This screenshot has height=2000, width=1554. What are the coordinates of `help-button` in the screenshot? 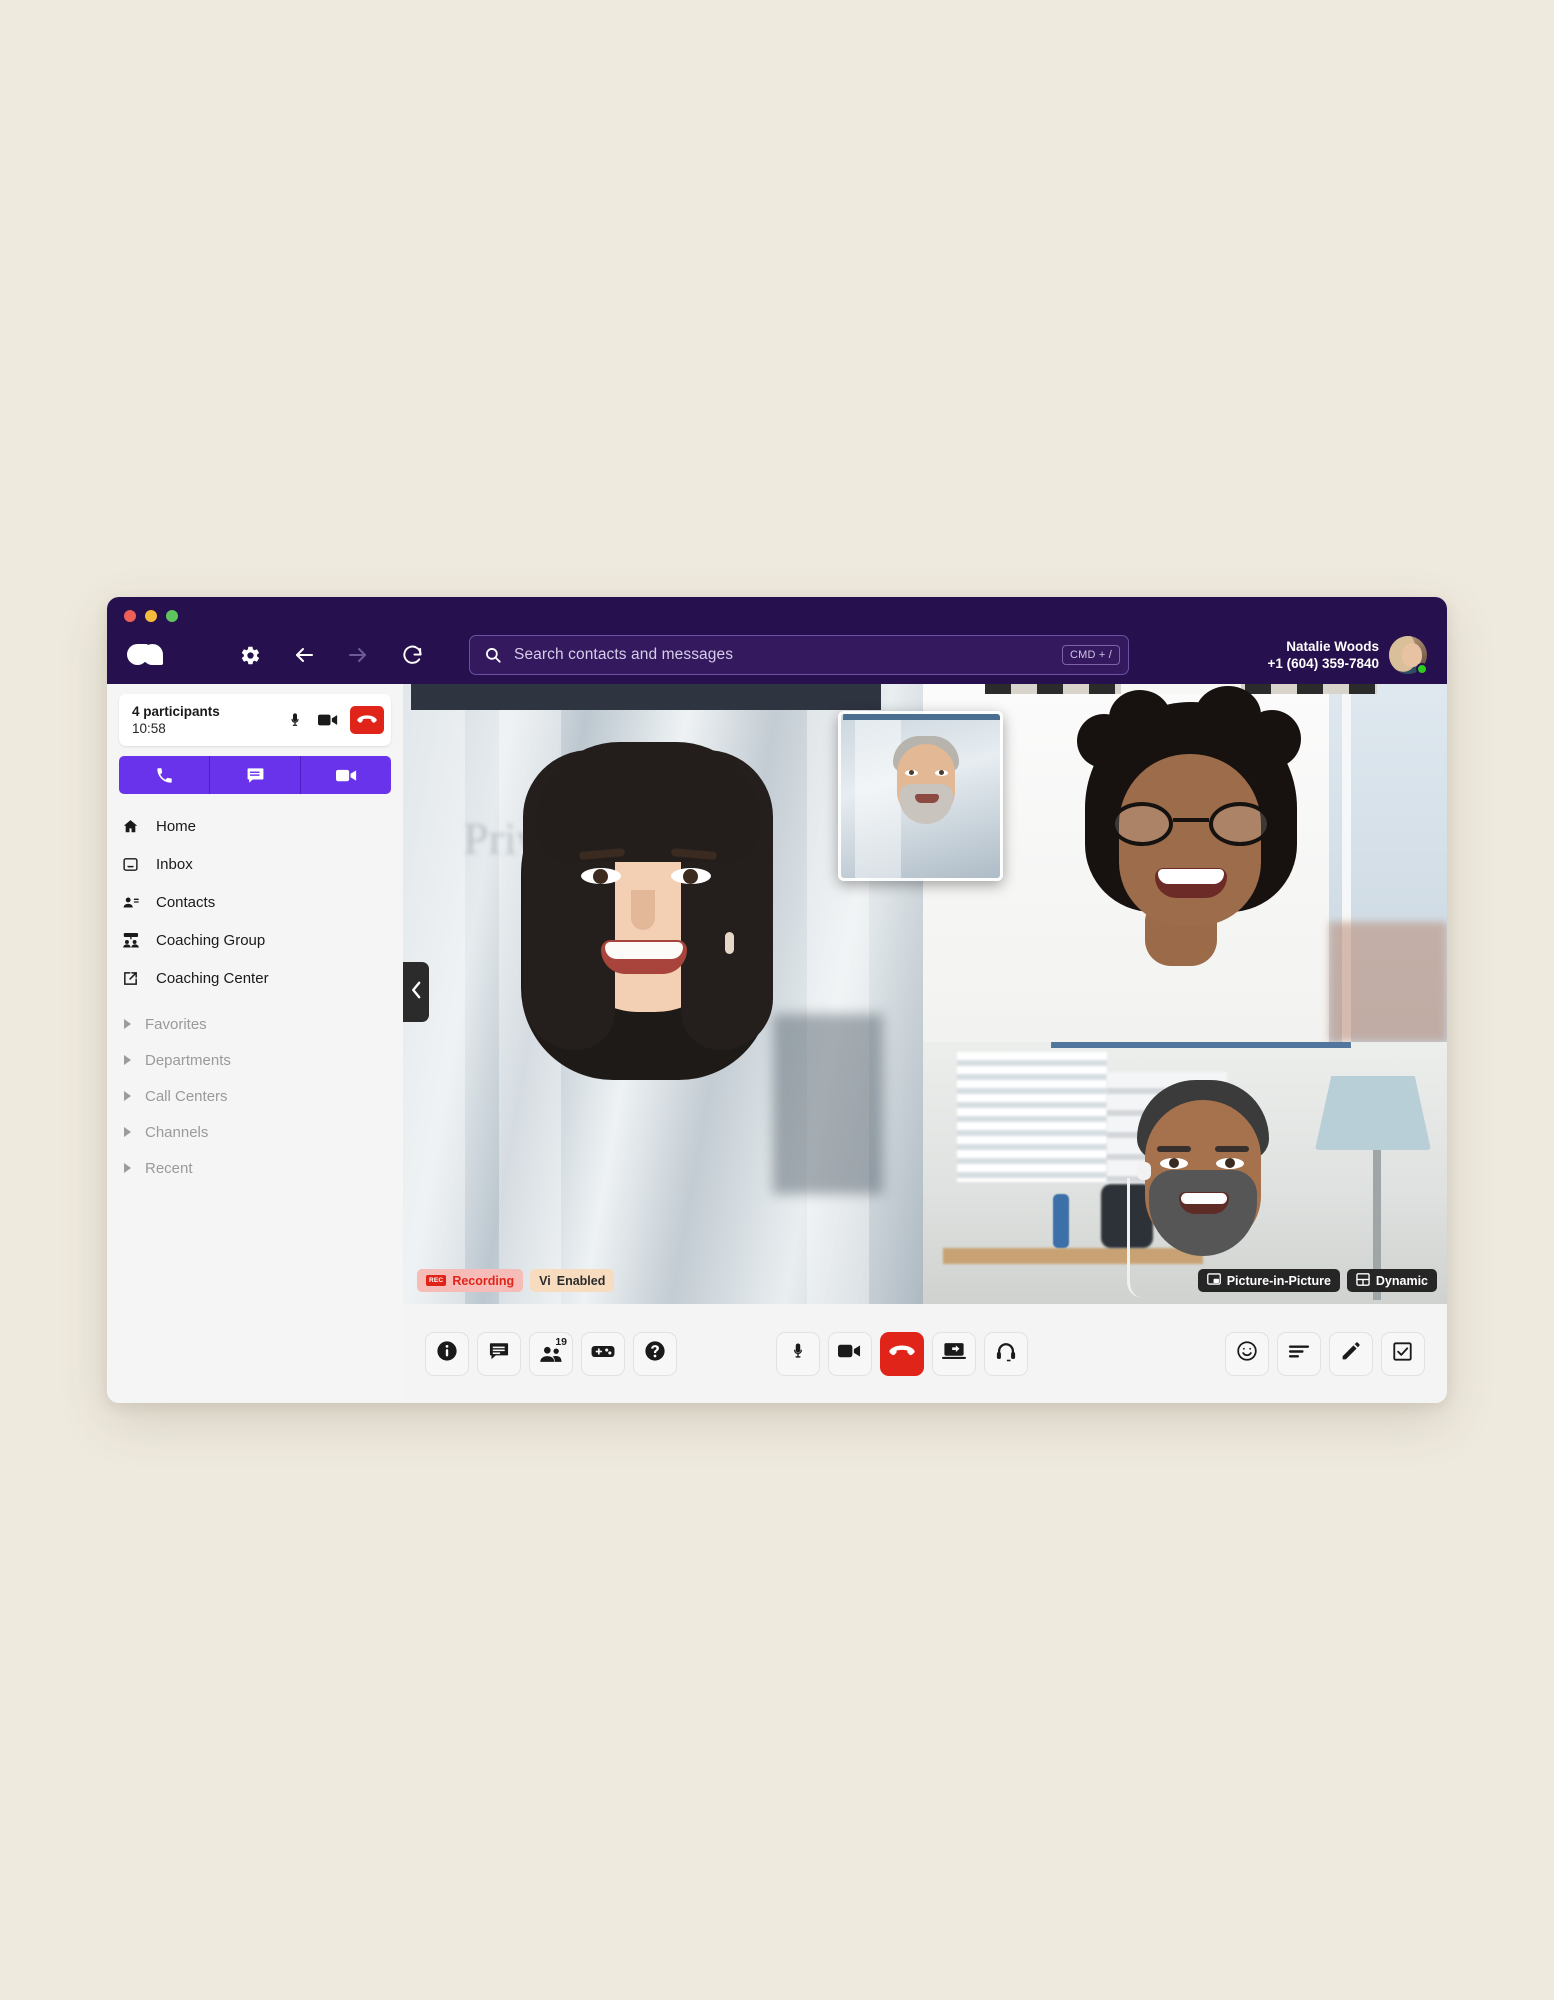 It's located at (655, 1353).